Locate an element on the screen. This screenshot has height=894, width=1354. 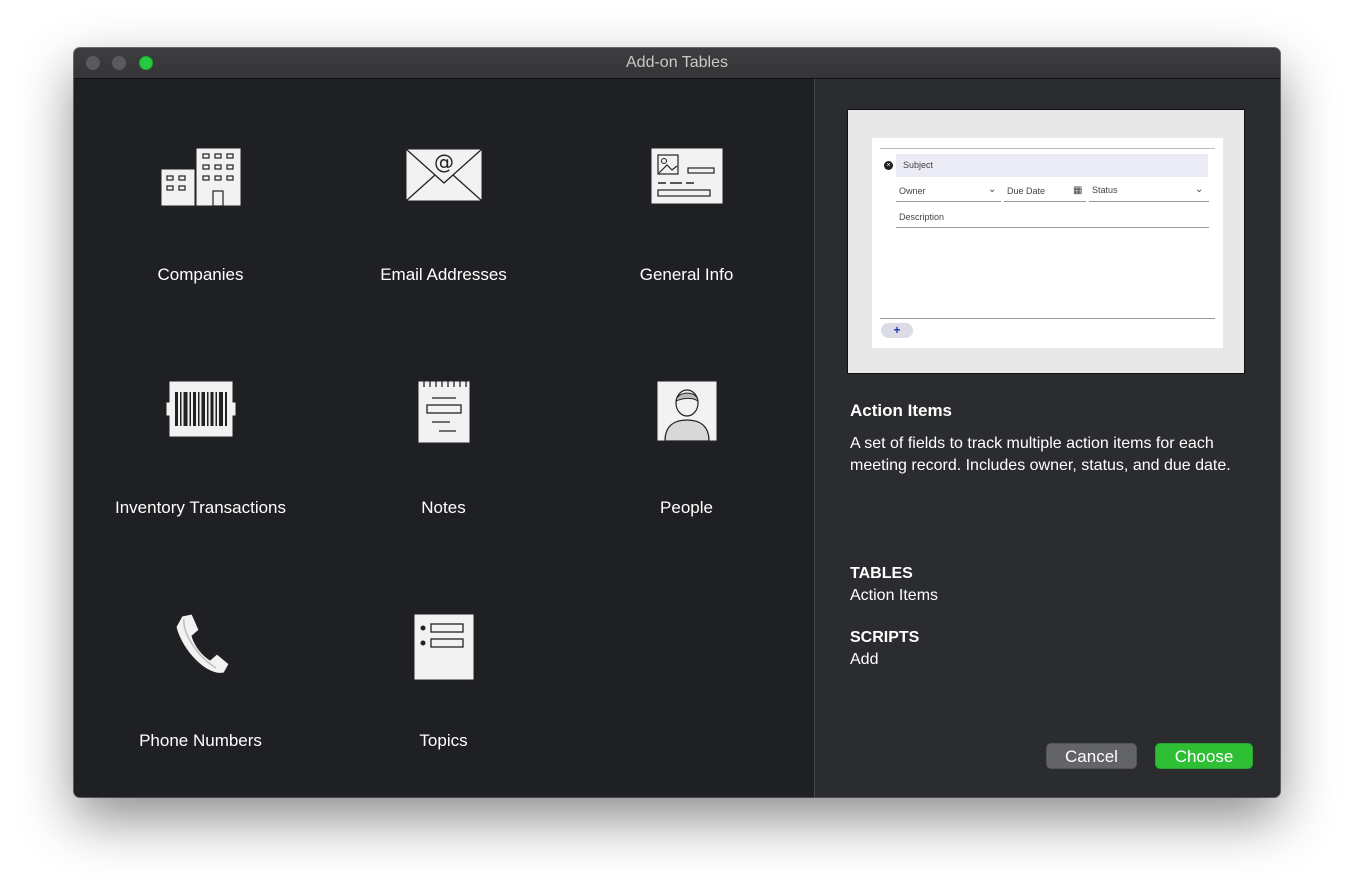
person-icon is located at coordinates (687, 413).